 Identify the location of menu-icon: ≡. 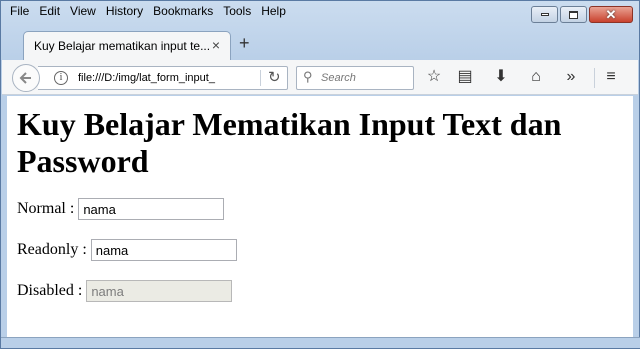
(611, 77).